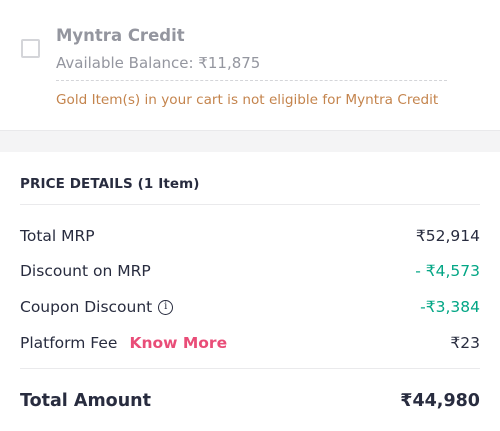 The width and height of the screenshot is (500, 431). Describe the element at coordinates (57, 236) in the screenshot. I see `row-label: Total MRP` at that location.